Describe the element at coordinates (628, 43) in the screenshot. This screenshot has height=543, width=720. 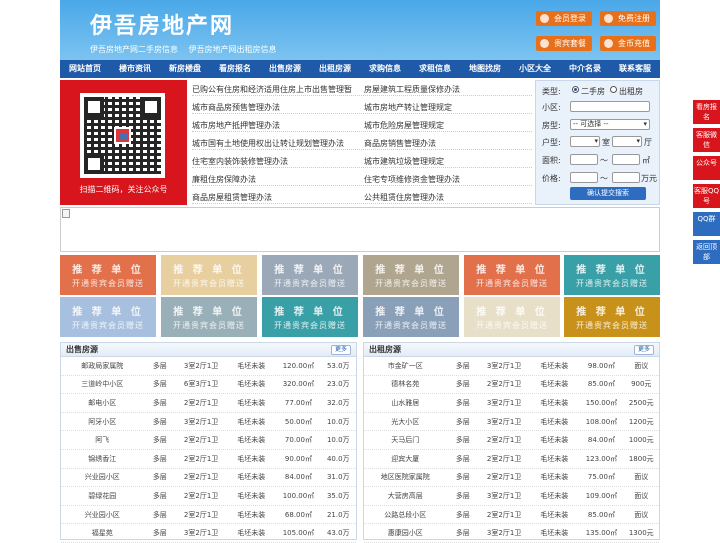
I see `recharge-button: 金币充值` at that location.